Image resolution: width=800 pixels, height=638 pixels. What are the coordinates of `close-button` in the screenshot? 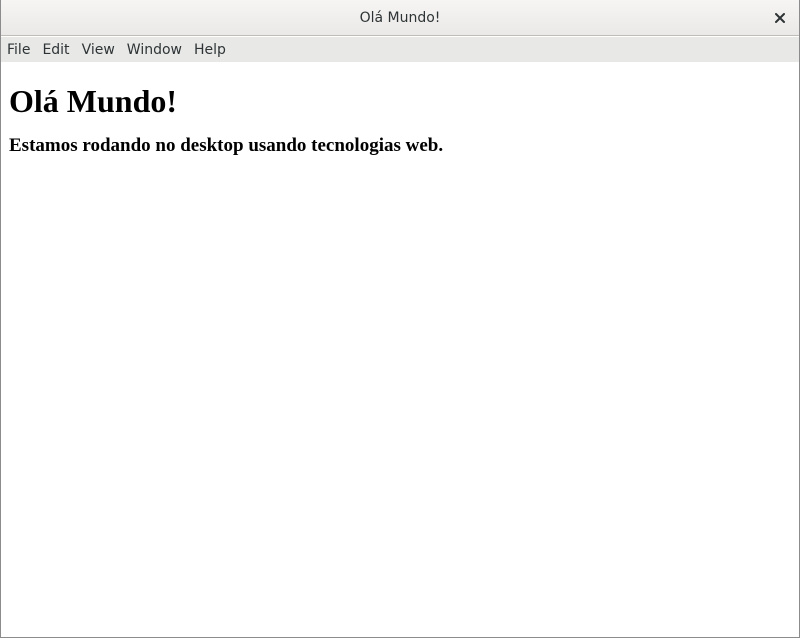 It's located at (780, 18).